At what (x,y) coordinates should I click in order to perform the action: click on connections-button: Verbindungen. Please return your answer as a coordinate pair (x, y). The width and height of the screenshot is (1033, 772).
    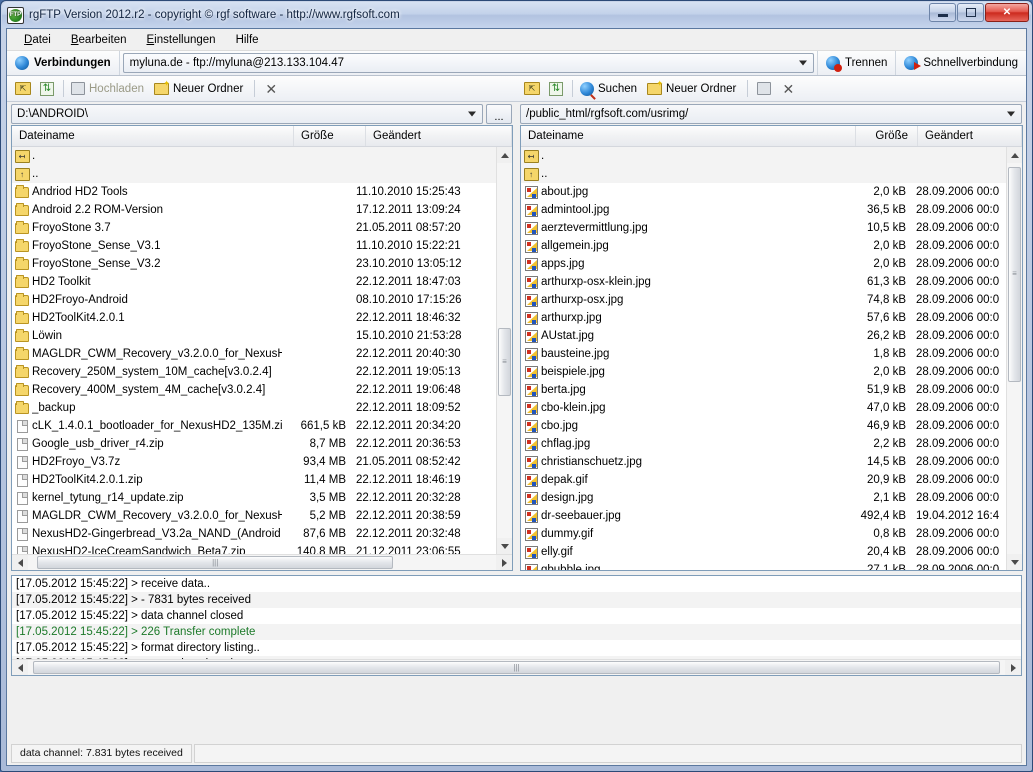
    Looking at the image, I should click on (63, 63).